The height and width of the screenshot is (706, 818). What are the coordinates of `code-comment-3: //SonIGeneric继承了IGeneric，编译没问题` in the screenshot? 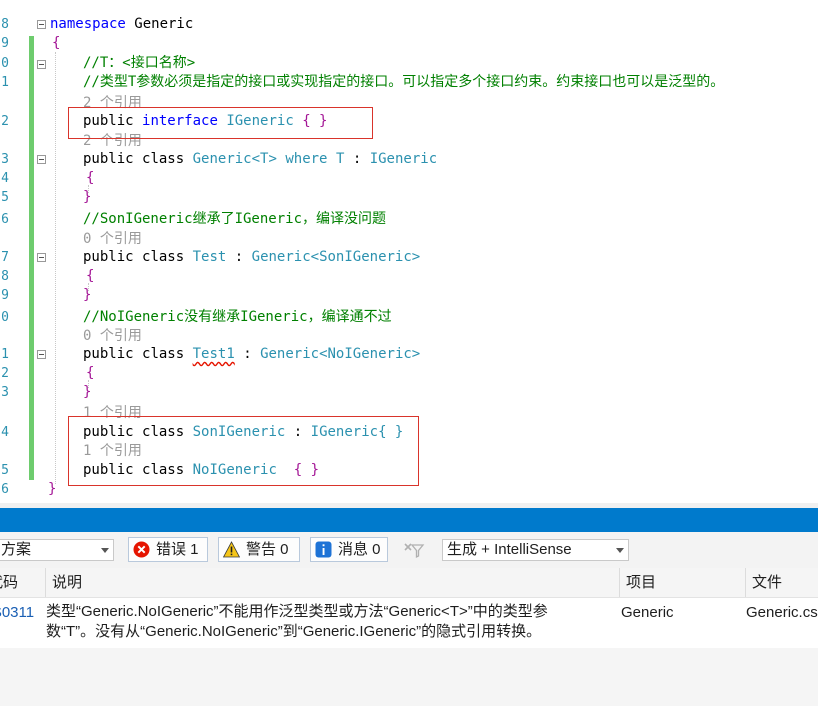 It's located at (235, 219).